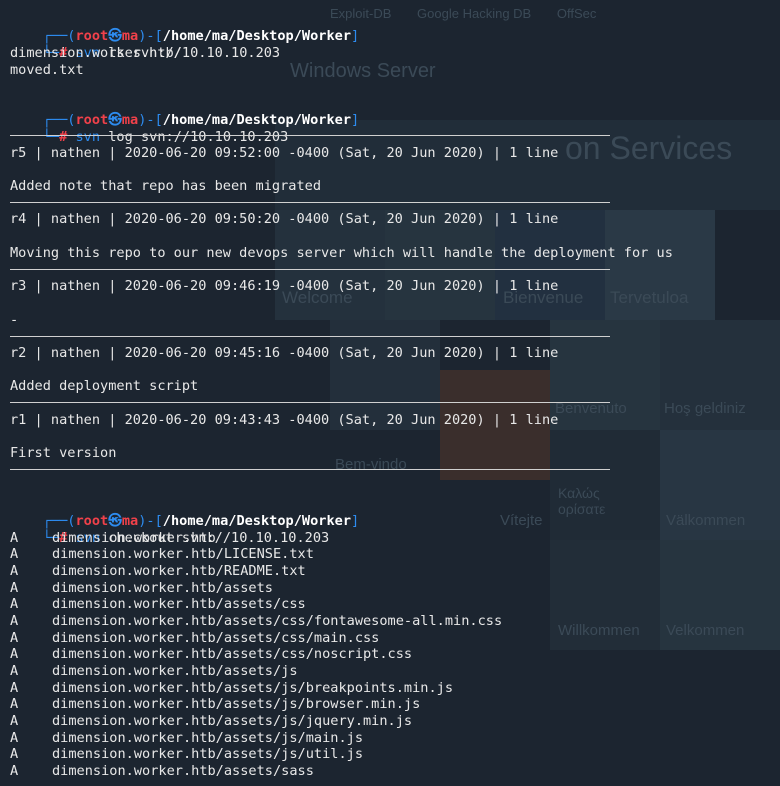 The image size is (780, 786). Describe the element at coordinates (179, 571) in the screenshot. I see `checkout-path: dimension.worker.htb/README.txt` at that location.